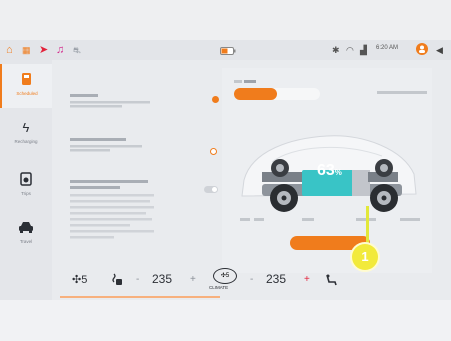 The width and height of the screenshot is (451, 341). I want to click on radio-selected, so click(215, 99).